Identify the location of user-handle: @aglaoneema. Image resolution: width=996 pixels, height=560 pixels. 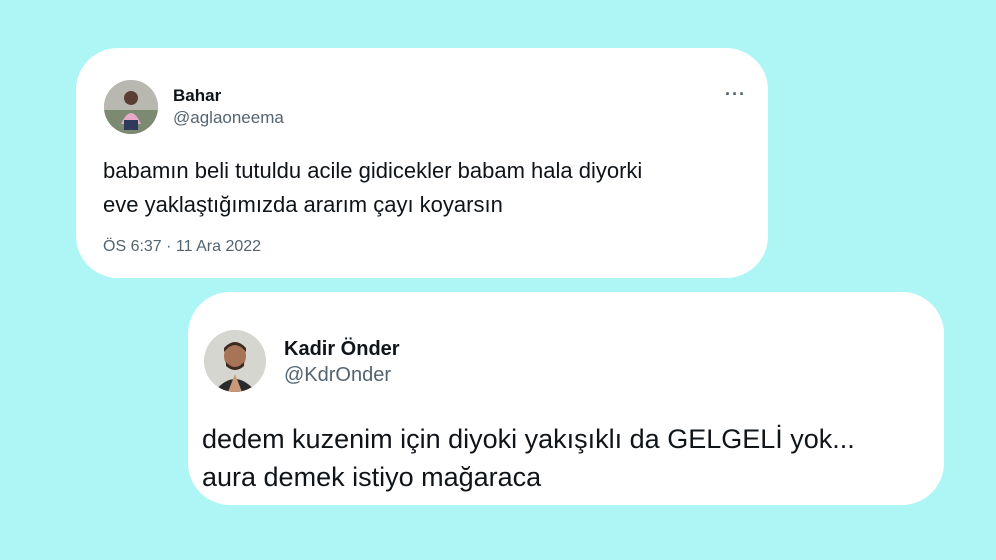
(228, 118).